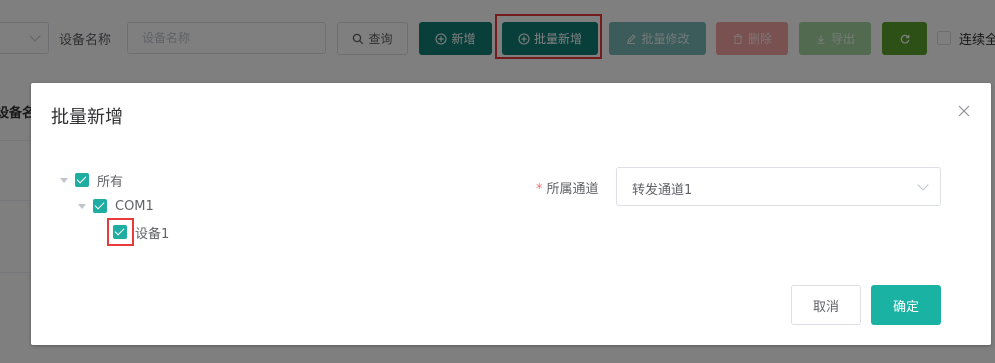 The height and width of the screenshot is (363, 995). What do you see at coordinates (572, 189) in the screenshot?
I see `channel-label-text: 所属通道` at bounding box center [572, 189].